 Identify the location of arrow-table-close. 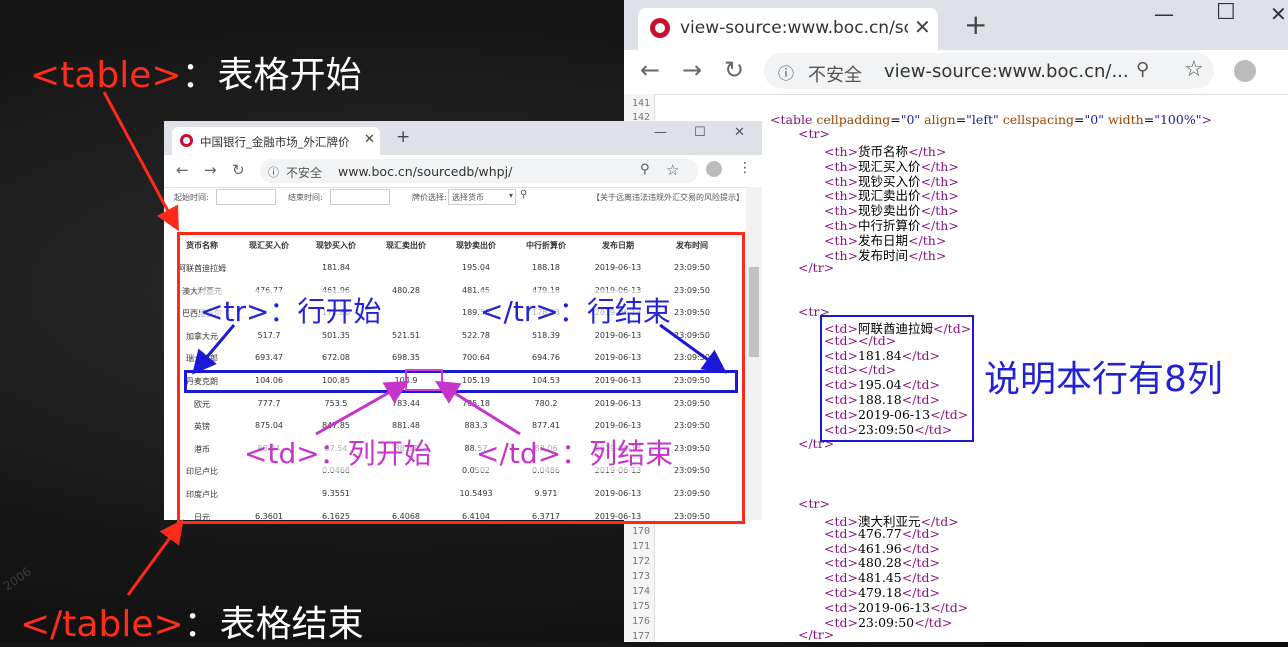
(155, 557).